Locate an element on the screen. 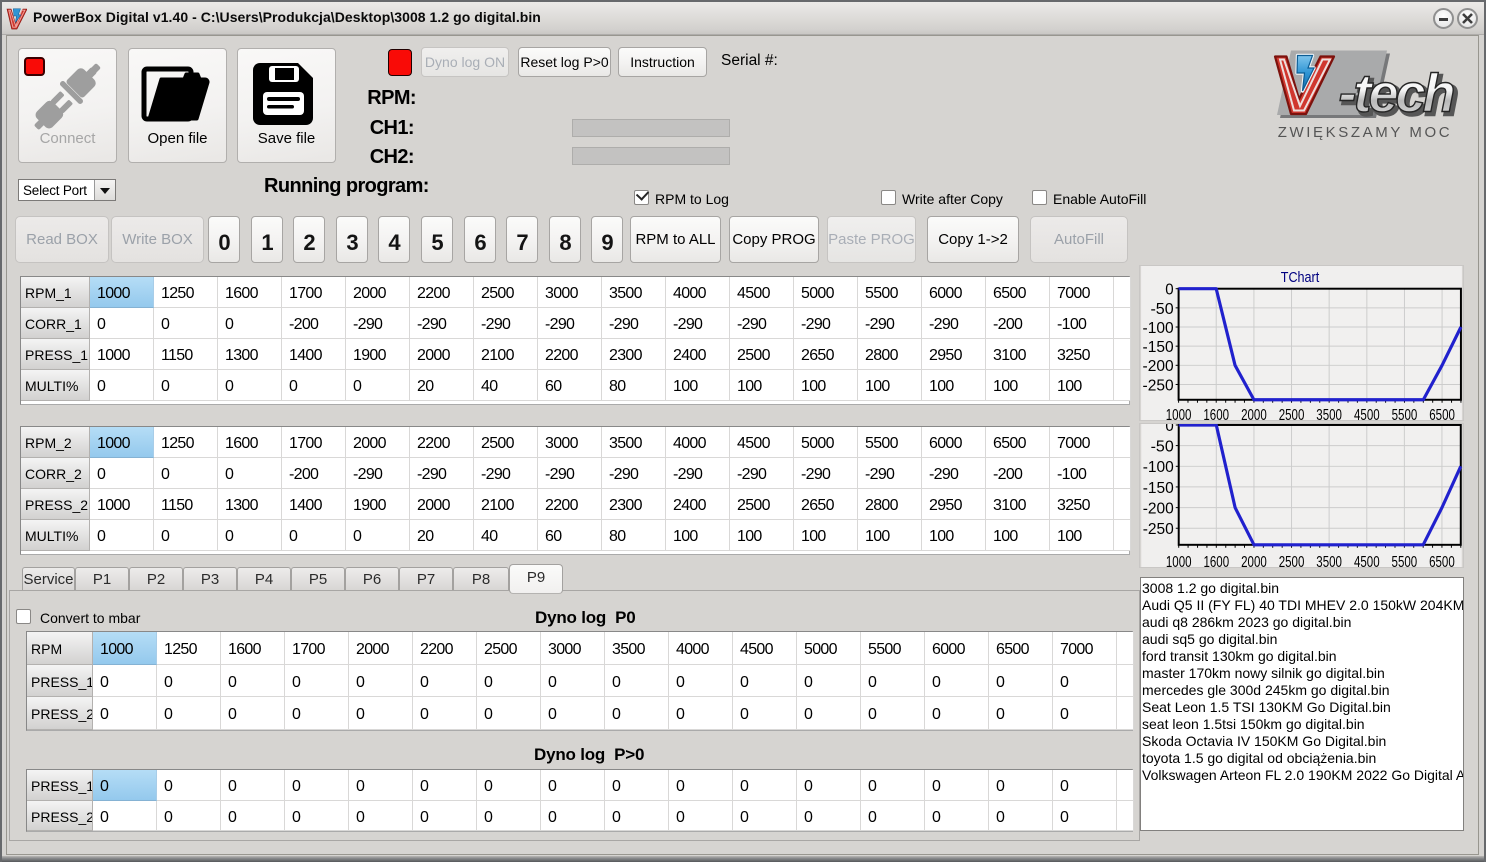 This screenshot has height=862, width=1486. svg-text: ZWIĘKSZAMY MOC is located at coordinates (1365, 132).